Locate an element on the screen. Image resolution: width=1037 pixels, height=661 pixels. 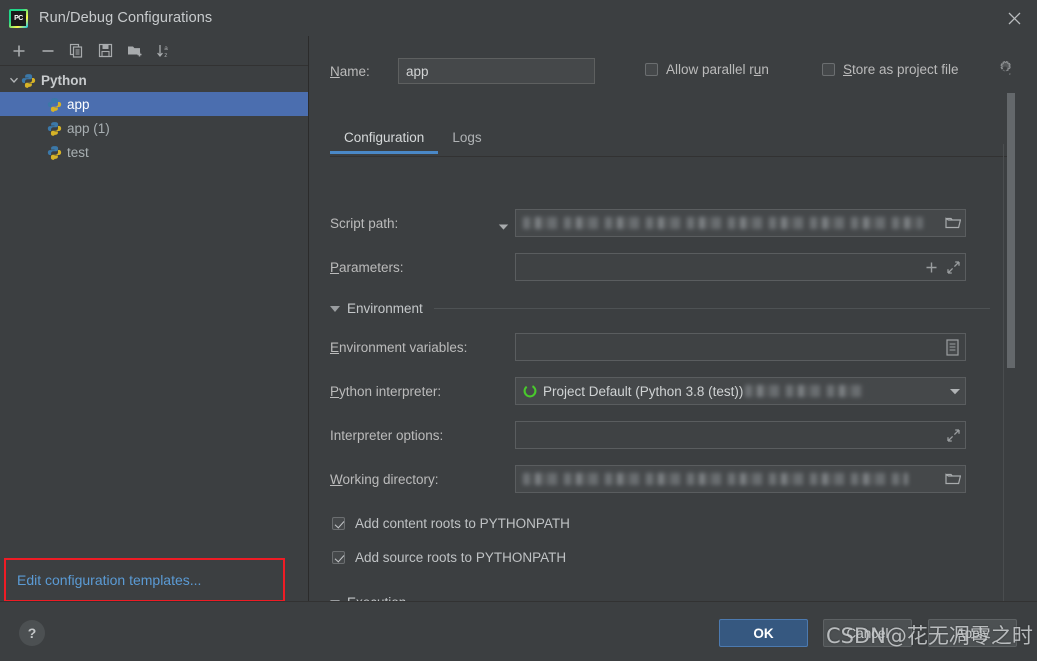
editor-tabs: Configuration Logs is located at coordinates (670, 140).